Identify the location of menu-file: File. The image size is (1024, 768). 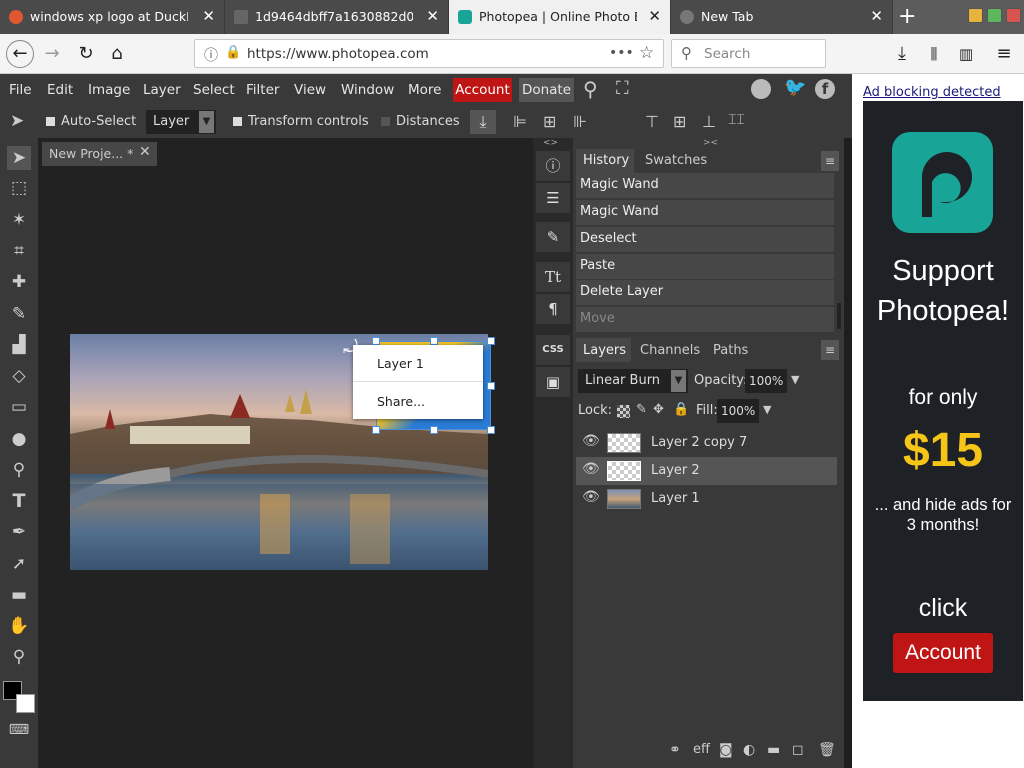
(20, 90).